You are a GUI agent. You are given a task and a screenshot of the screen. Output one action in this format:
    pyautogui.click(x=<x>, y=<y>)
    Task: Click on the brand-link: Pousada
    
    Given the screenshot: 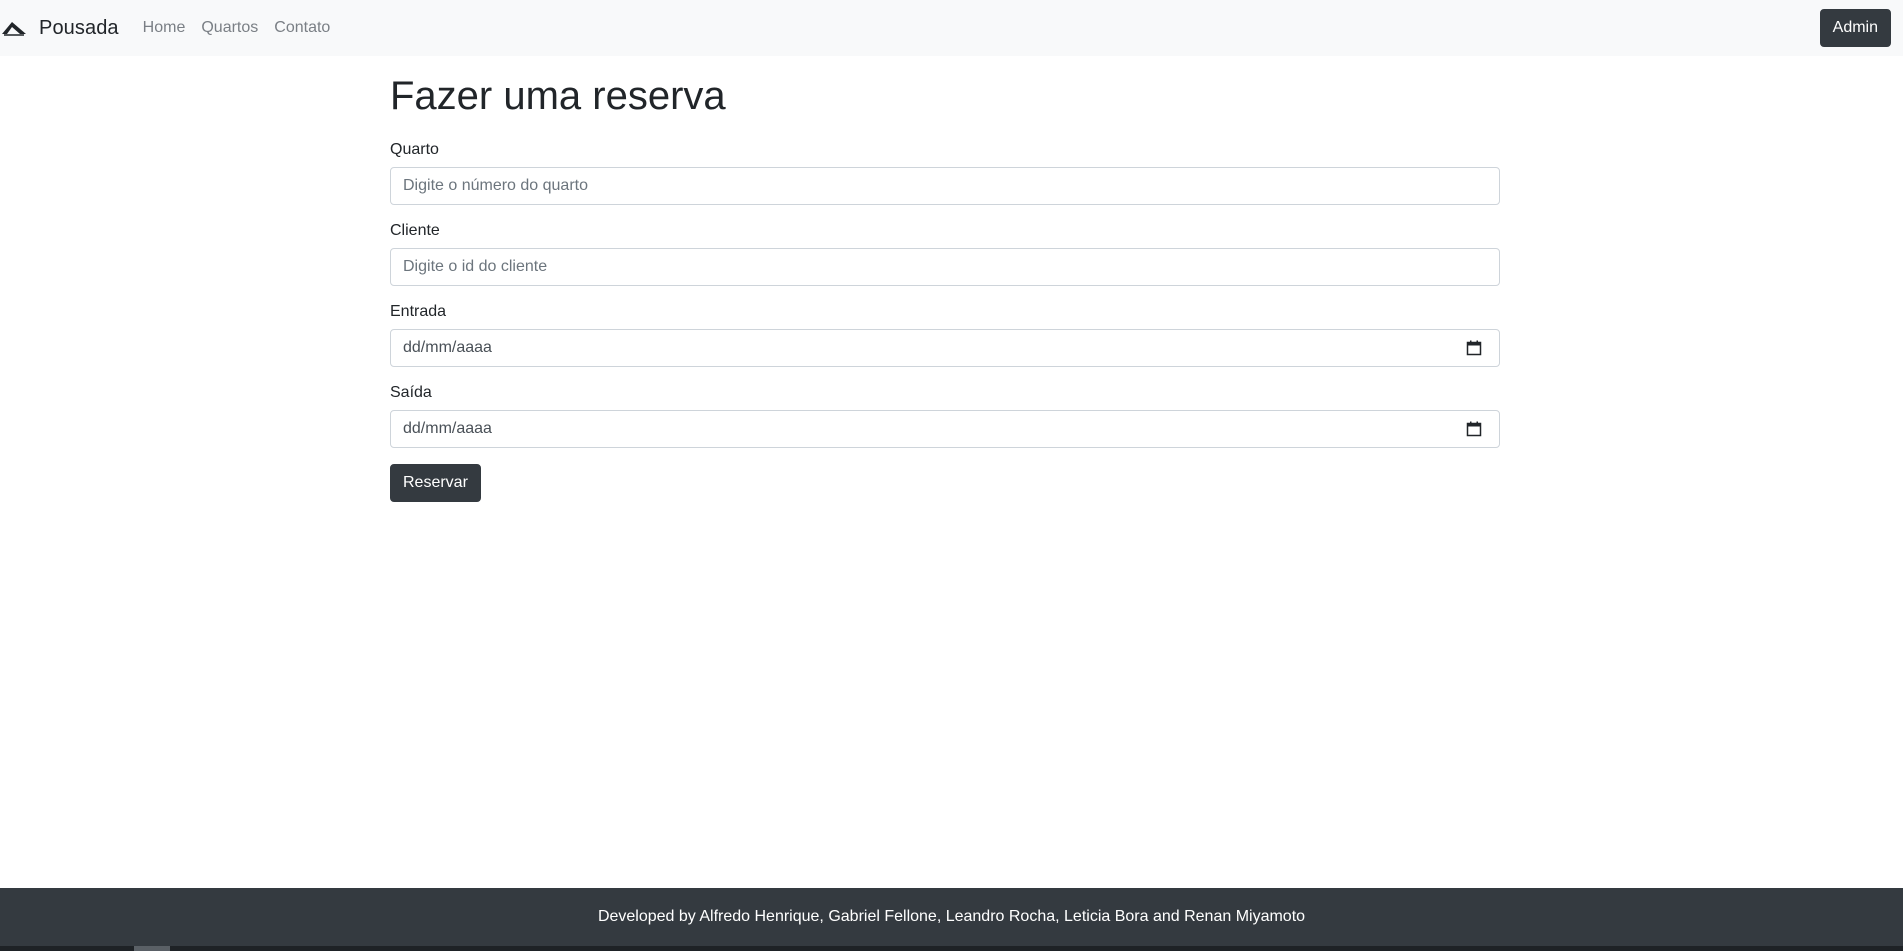 What is the action you would take?
    pyautogui.click(x=59, y=28)
    